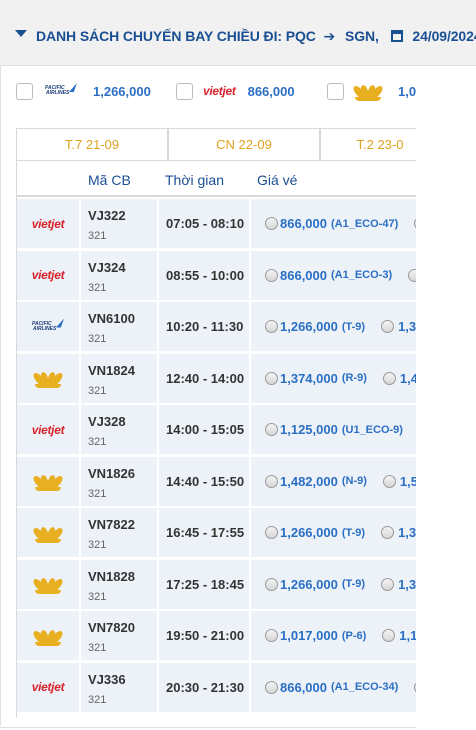  What do you see at coordinates (244, 144) in the screenshot?
I see `date-tab: CN 22-09` at bounding box center [244, 144].